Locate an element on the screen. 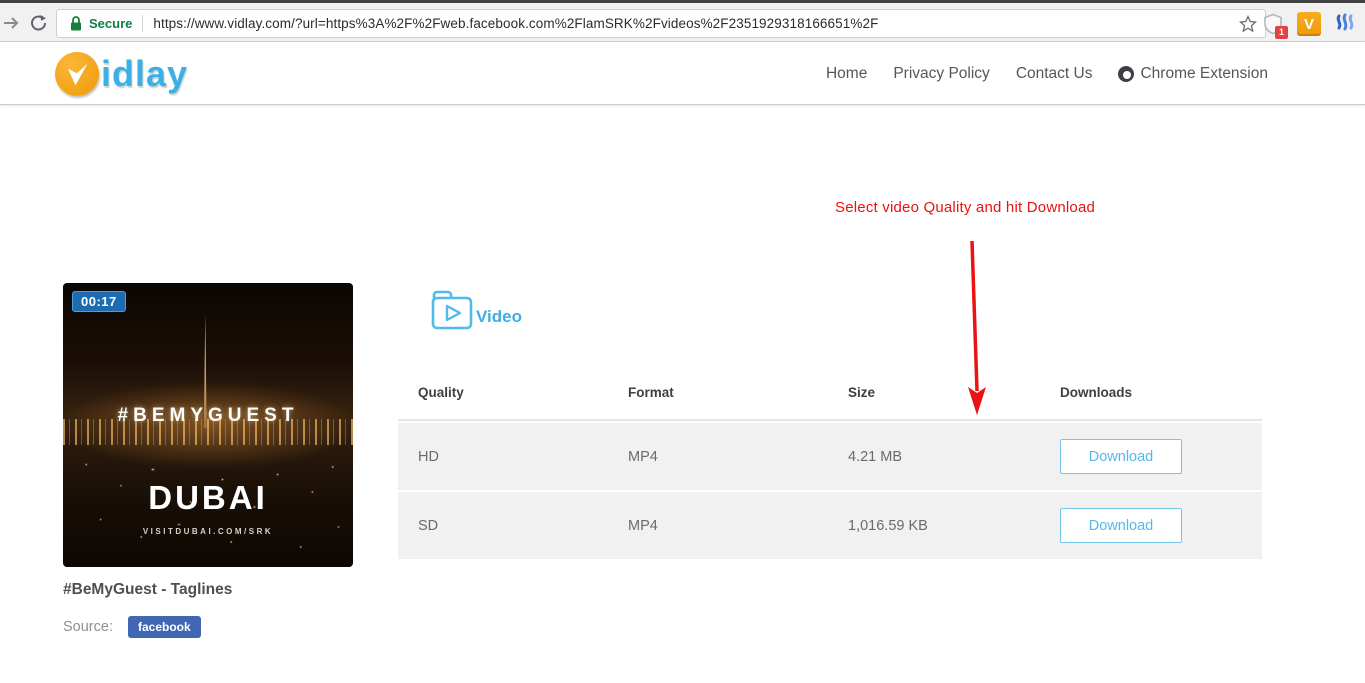 The width and height of the screenshot is (1365, 683). lock-icon is located at coordinates (76, 23).